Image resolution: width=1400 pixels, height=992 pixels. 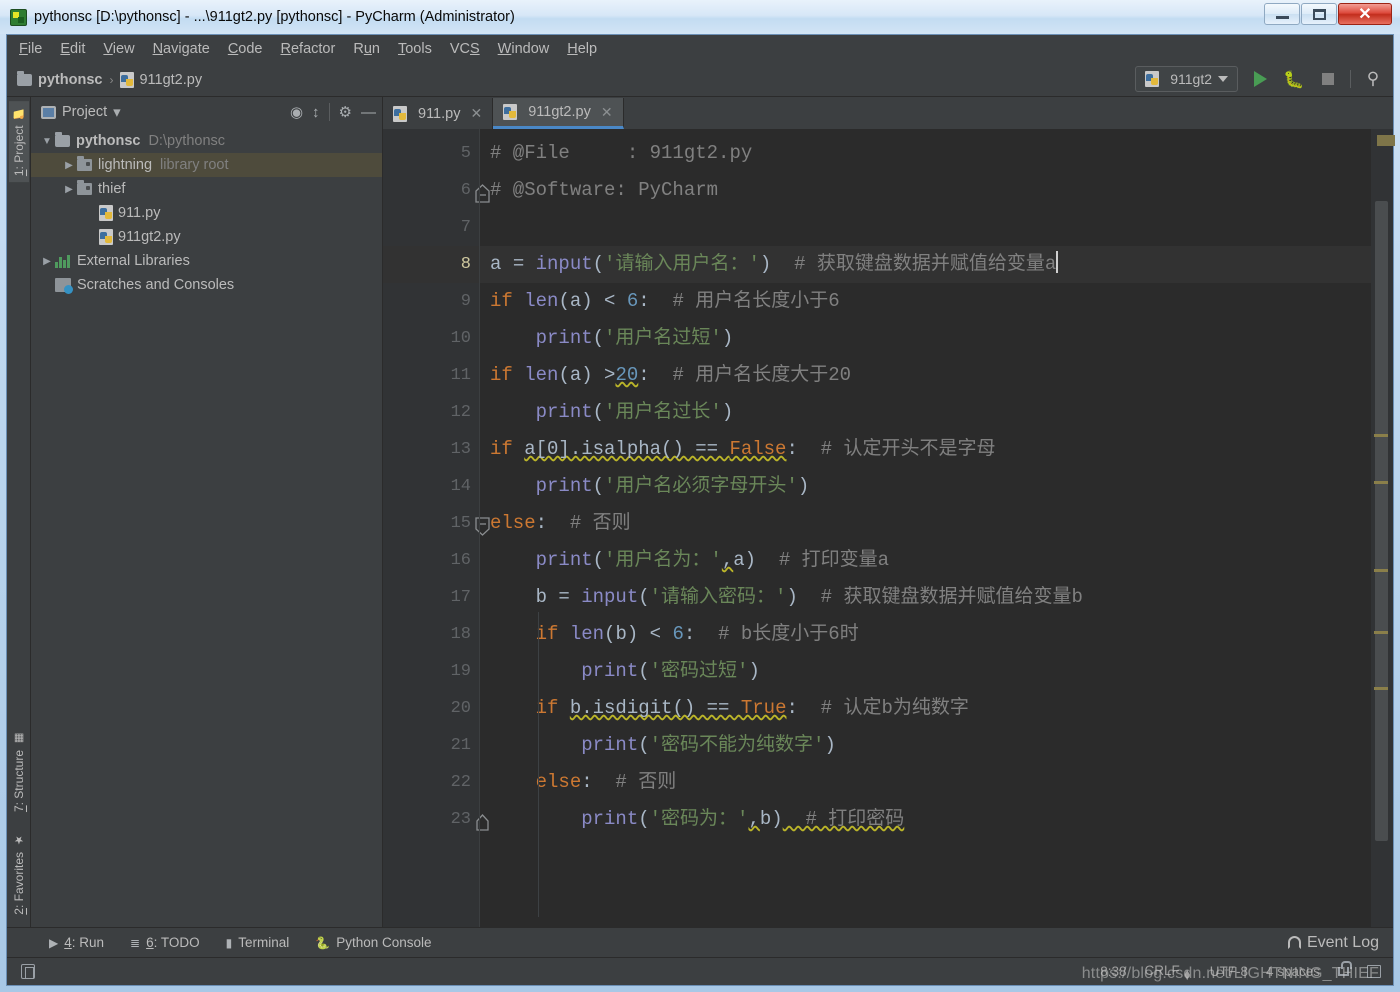 I want to click on editor-tab-911gt2-py: 911gt2.py ✕, so click(x=558, y=113).